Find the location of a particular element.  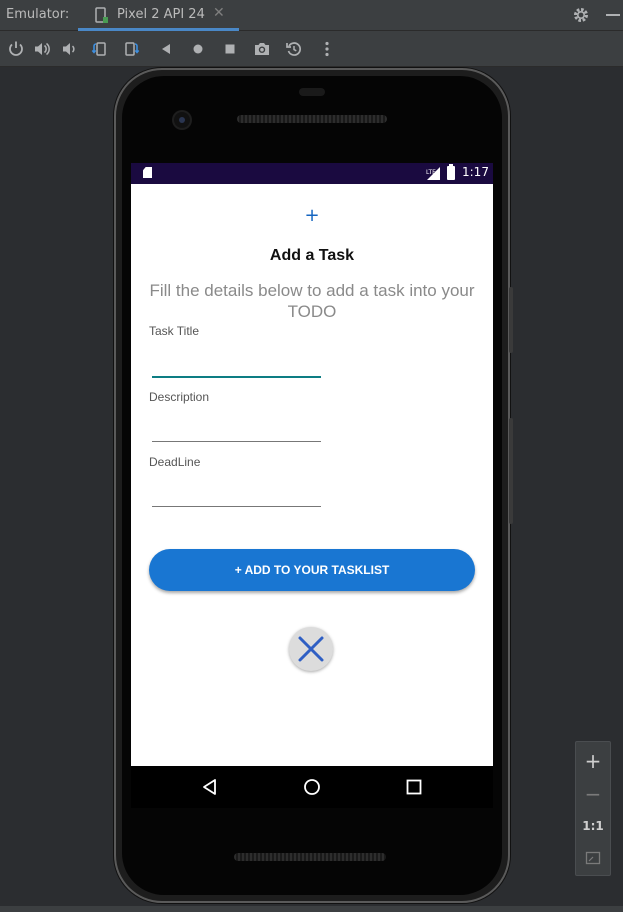

page-title: Add a Task is located at coordinates (312, 255).